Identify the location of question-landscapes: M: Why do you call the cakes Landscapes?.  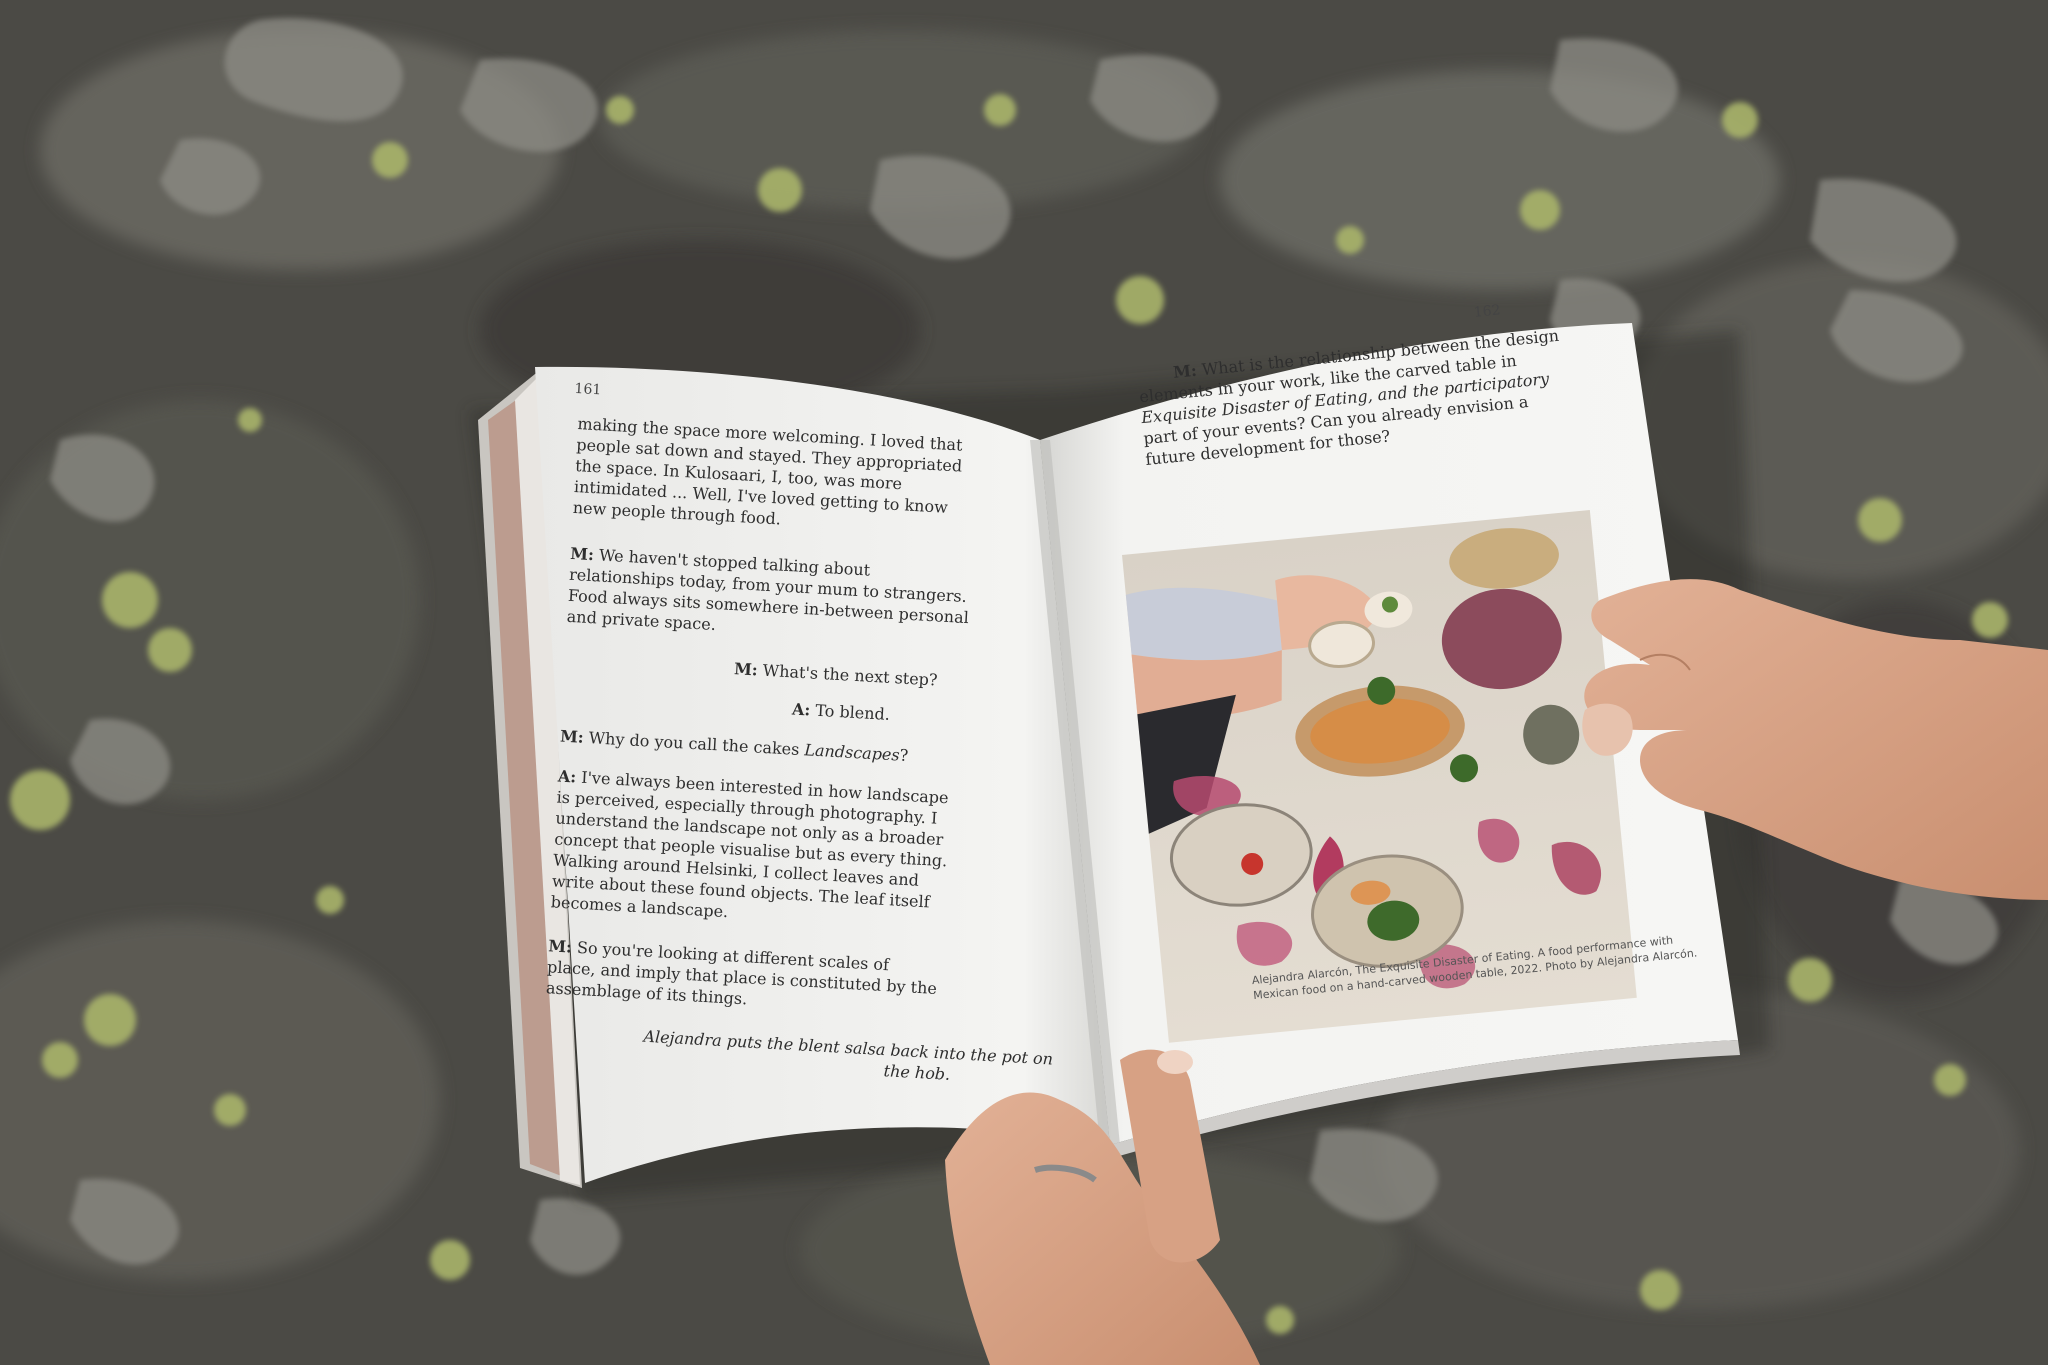
(734, 746).